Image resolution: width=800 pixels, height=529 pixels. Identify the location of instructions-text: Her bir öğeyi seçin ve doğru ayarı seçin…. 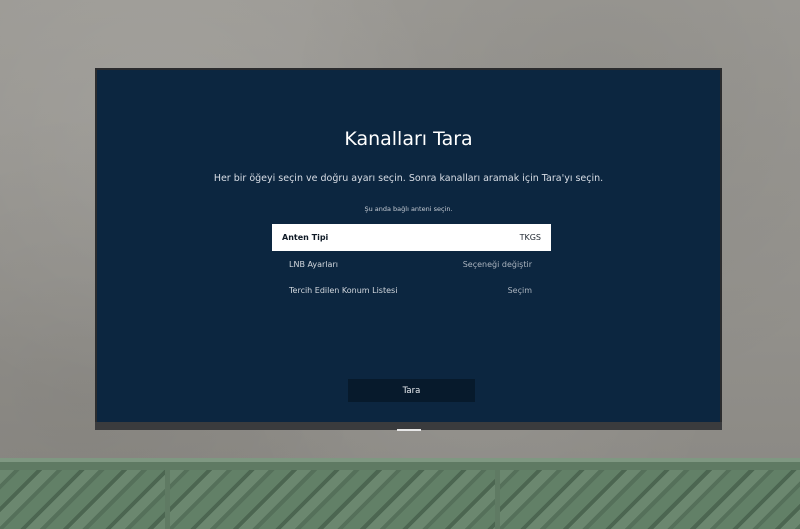
(408, 178).